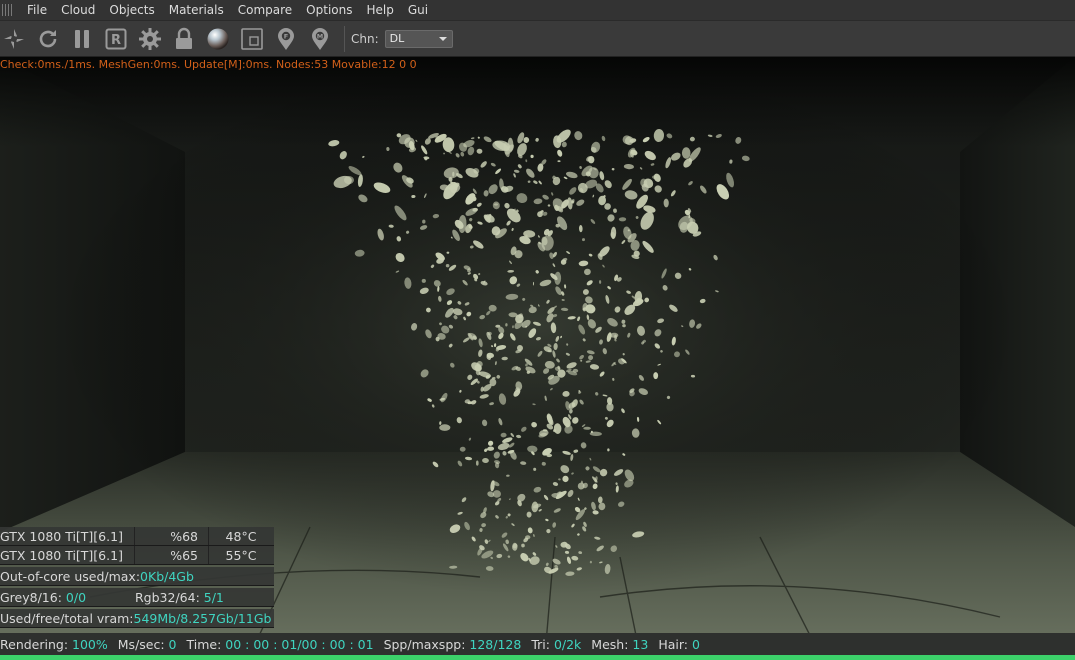  I want to click on rendering-stat: Rendering: 100%, so click(54, 644).